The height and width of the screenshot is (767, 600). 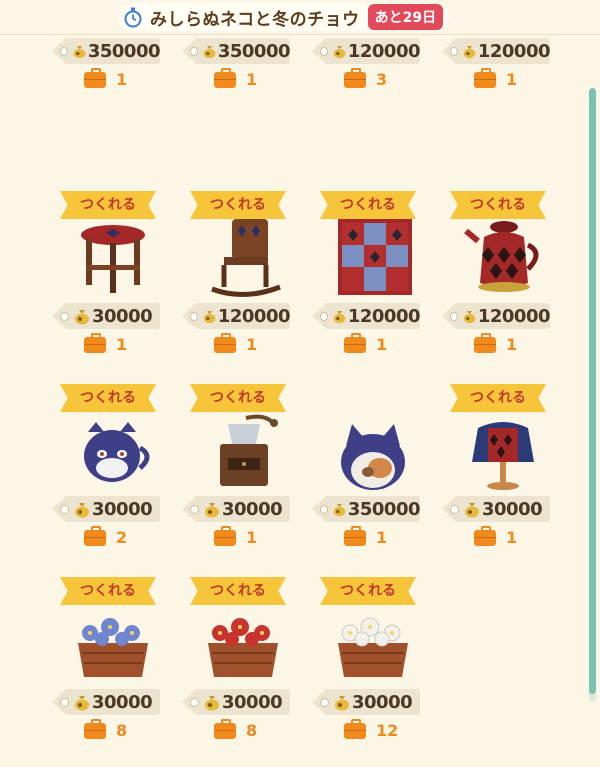 What do you see at coordinates (117, 452) in the screenshot?
I see `cat-mug-illustration` at bounding box center [117, 452].